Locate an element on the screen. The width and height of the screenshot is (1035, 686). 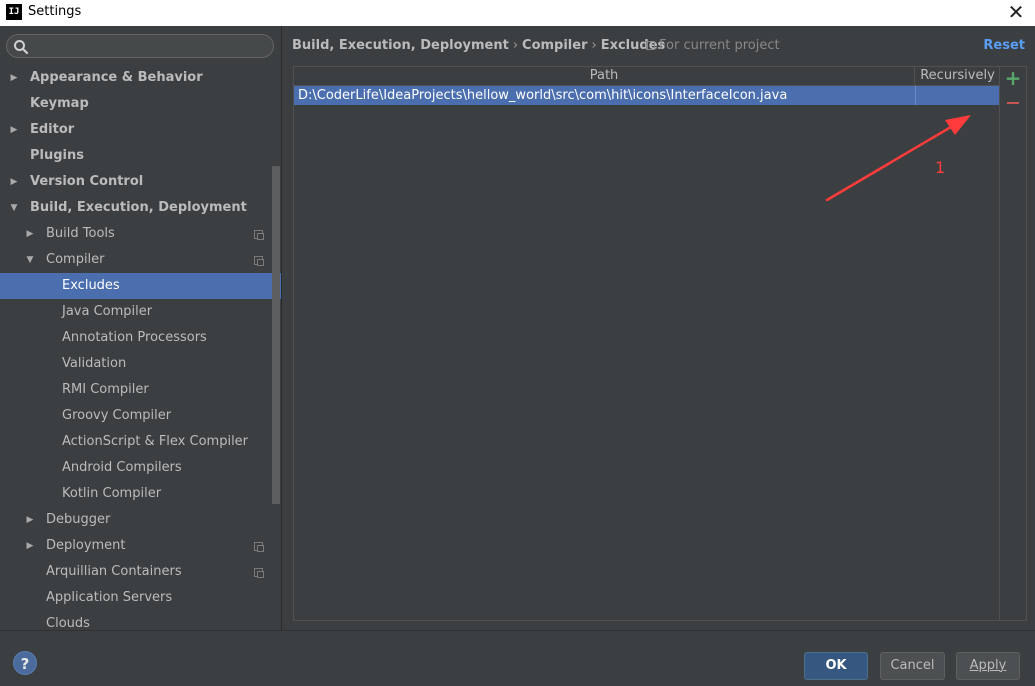
cancel-button: Cancel is located at coordinates (912, 666).